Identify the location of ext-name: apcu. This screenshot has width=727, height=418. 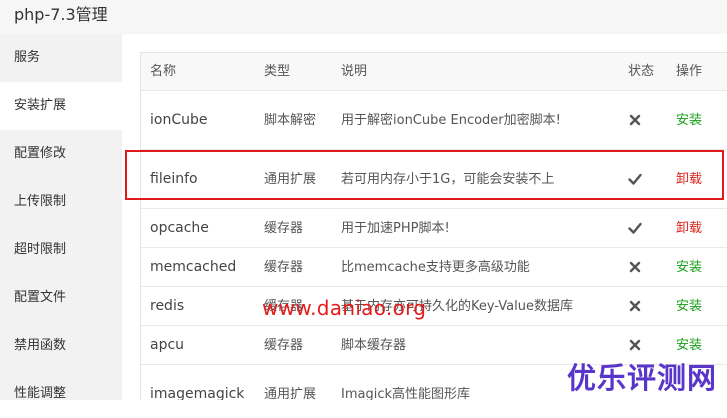
(167, 344).